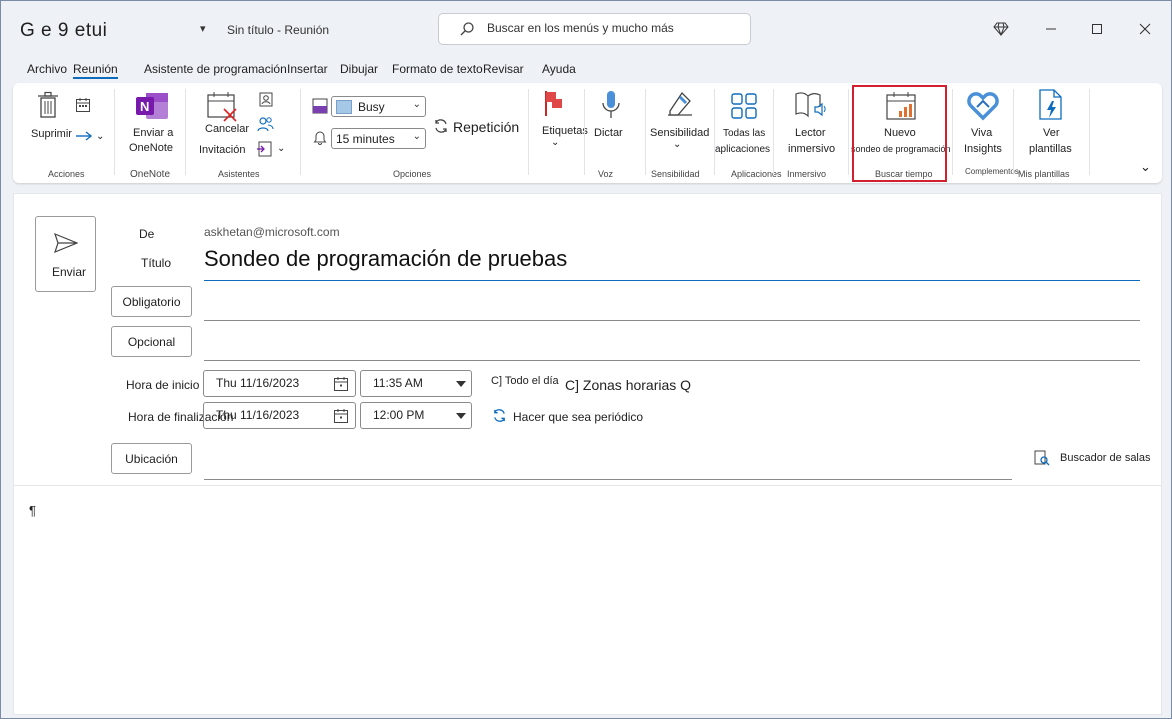 The height and width of the screenshot is (719, 1172). I want to click on send-label: Enviar, so click(69, 272).